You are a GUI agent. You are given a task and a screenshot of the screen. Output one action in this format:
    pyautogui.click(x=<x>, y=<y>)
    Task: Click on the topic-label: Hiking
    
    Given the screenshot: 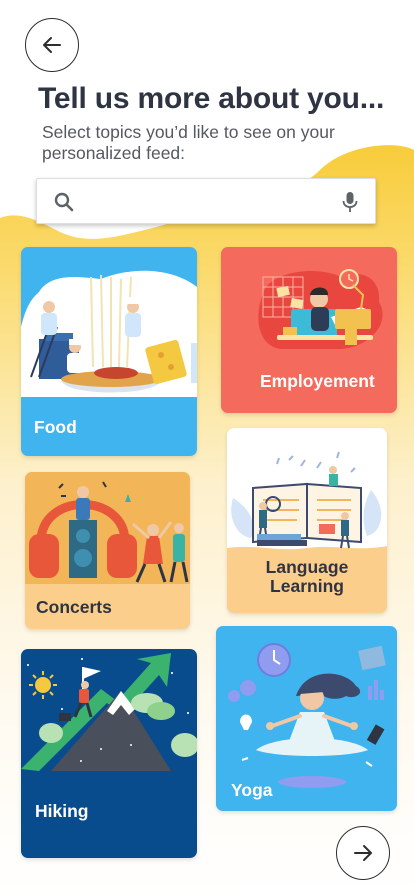 What is the action you would take?
    pyautogui.click(x=62, y=811)
    